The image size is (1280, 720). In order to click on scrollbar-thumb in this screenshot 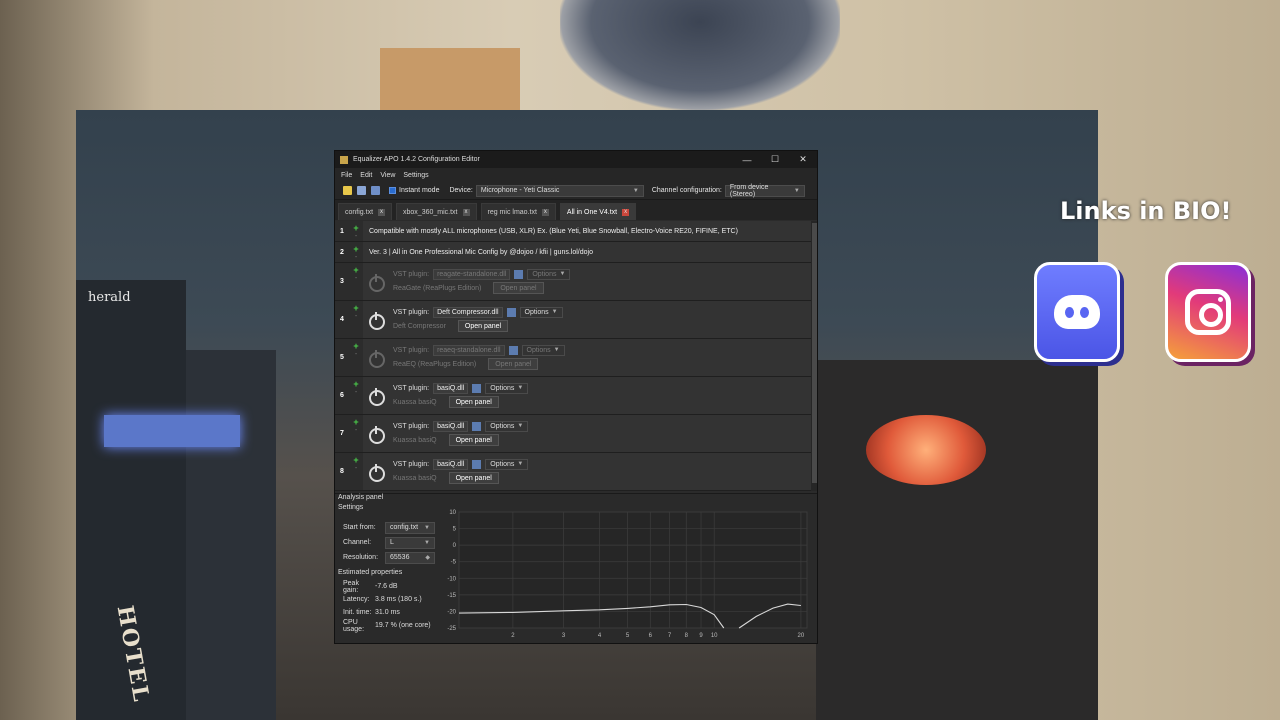, I will do `click(814, 353)`.